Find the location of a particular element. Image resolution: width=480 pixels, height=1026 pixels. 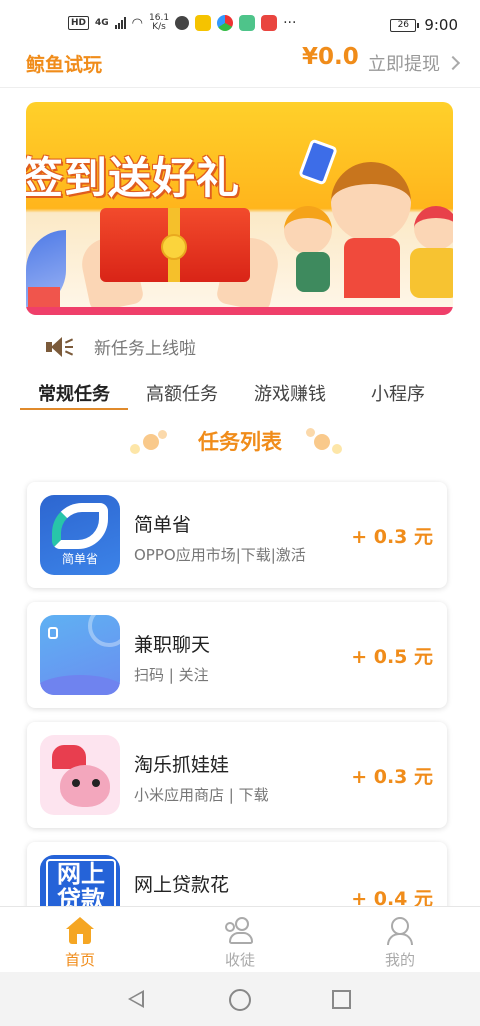

red-envelope-illustration is located at coordinates (175, 245).